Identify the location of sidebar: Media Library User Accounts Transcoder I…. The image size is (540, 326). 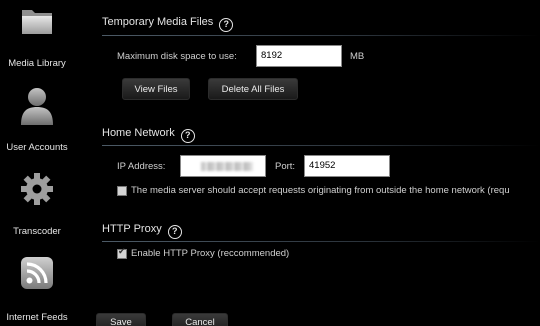
(37, 163).